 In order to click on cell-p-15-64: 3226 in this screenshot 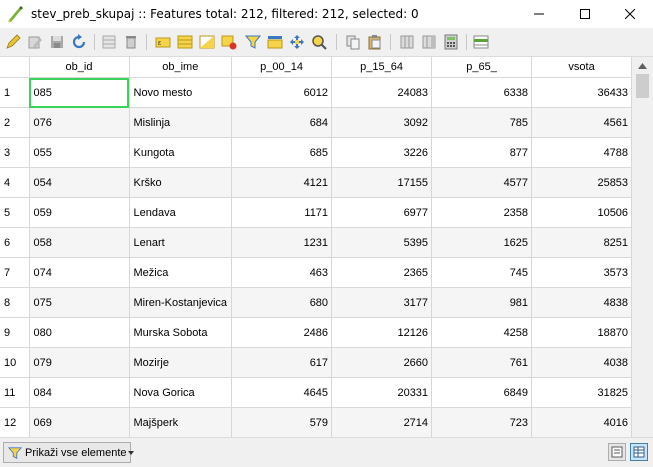, I will do `click(382, 152)`.